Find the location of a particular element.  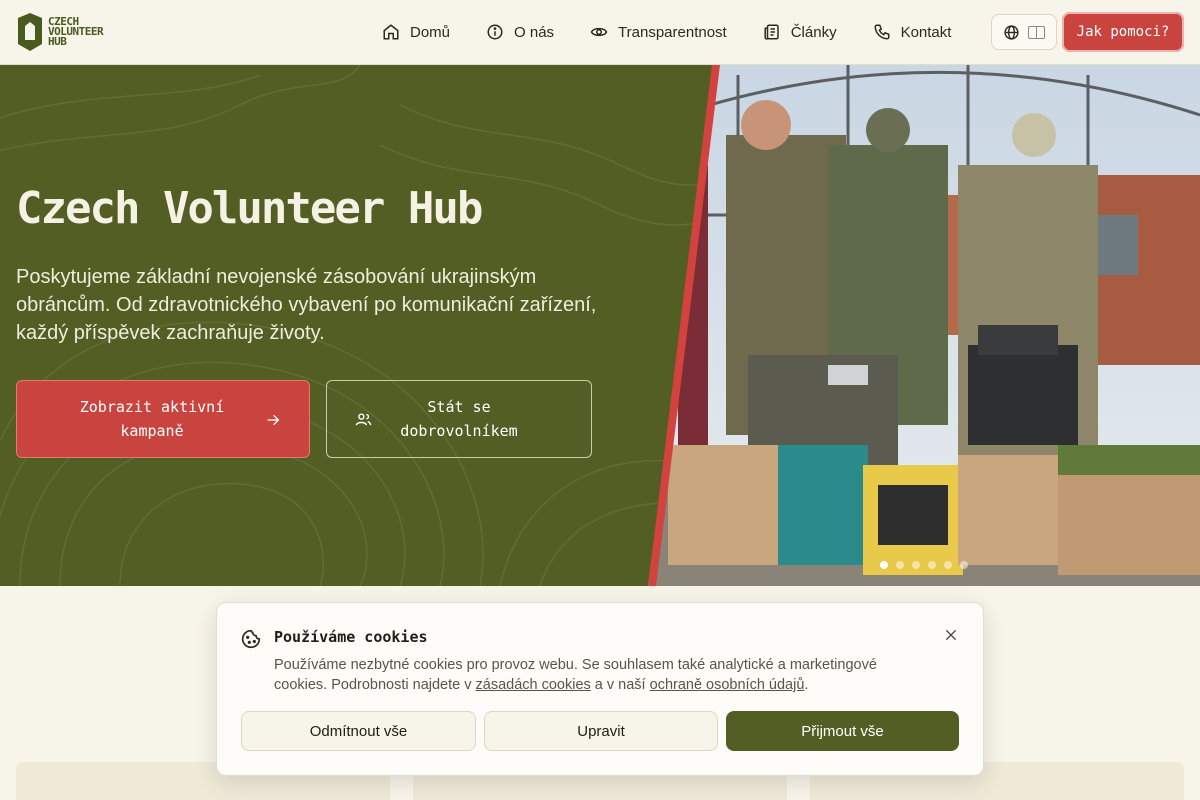

users-icon is located at coordinates (363, 419).